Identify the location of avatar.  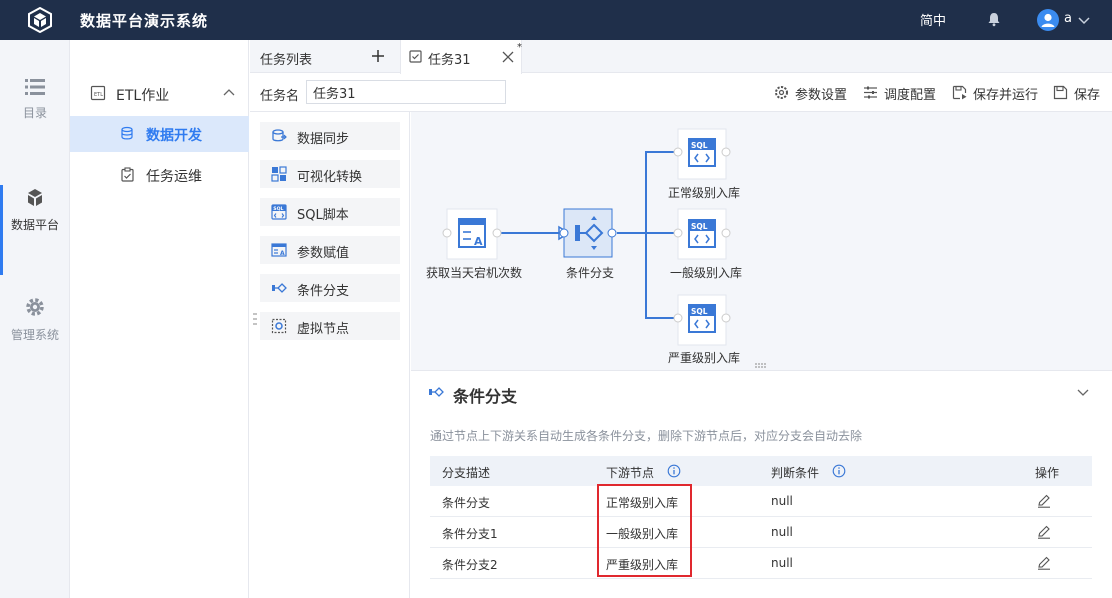
(1048, 20).